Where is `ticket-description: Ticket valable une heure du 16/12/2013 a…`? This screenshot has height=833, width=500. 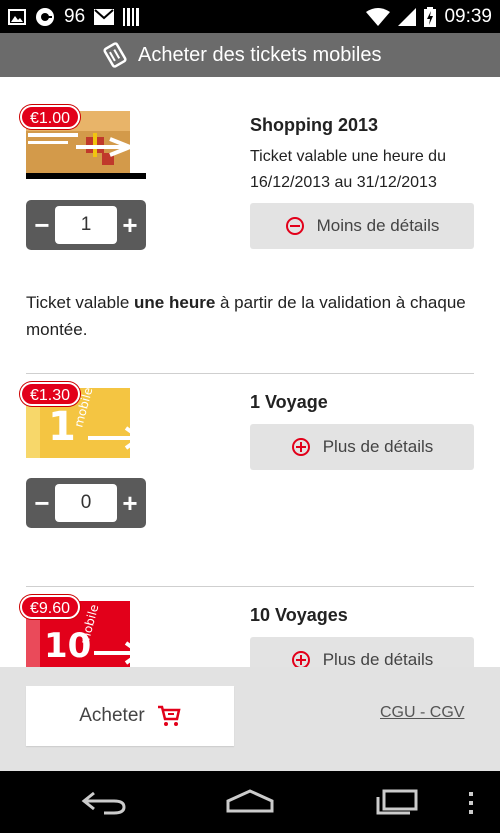
ticket-description: Ticket valable une heure du 16/12/2013 a… is located at coordinates (348, 169).